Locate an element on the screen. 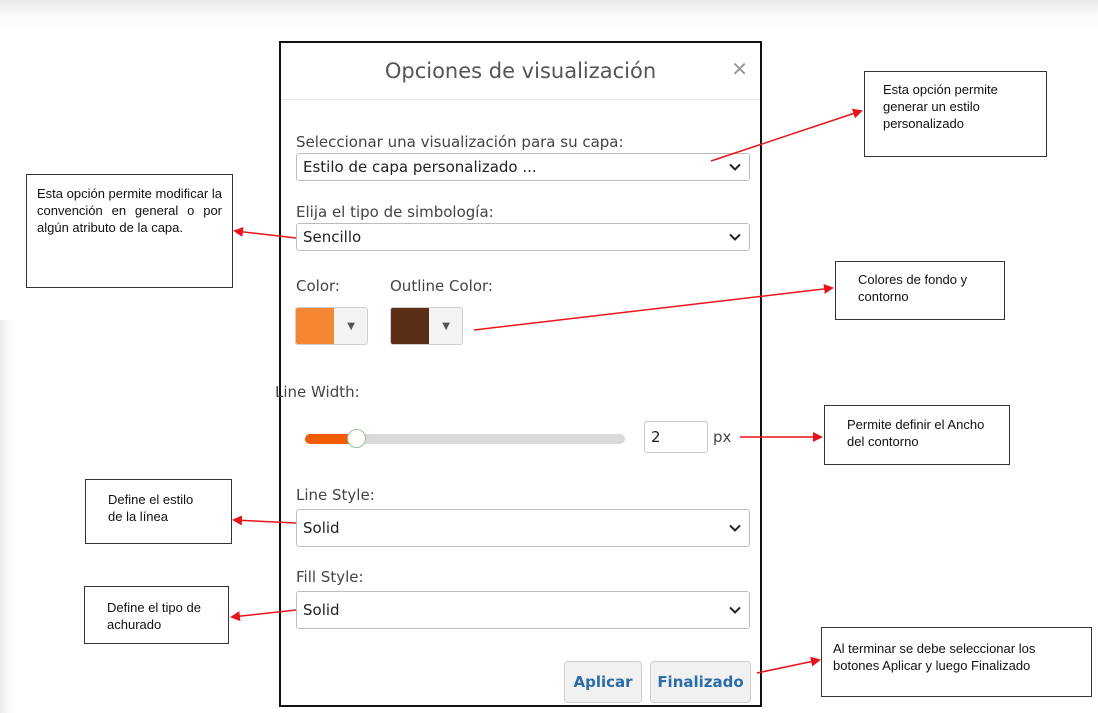 The height and width of the screenshot is (713, 1098). note-fill-text: Define el tipo de achurado is located at coordinates (154, 616).